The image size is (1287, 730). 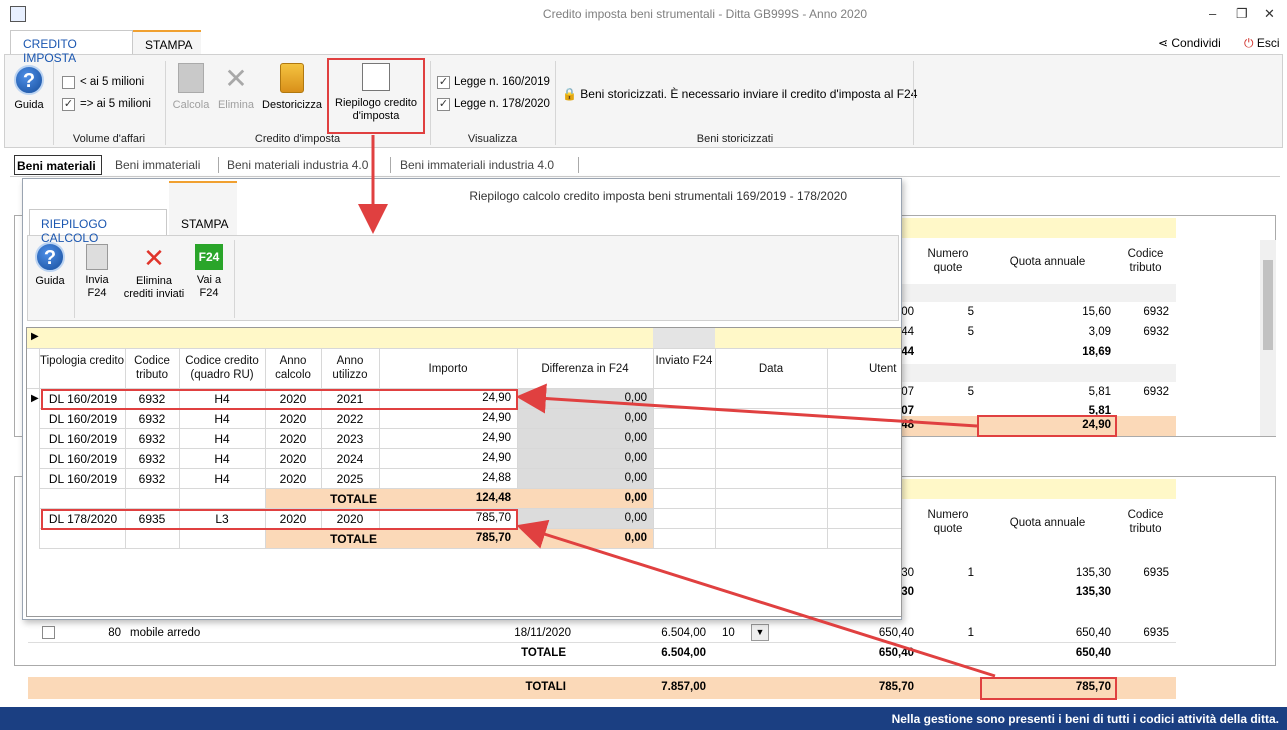 What do you see at coordinates (683, 687) in the screenshot?
I see `totali-imp: 7.857,00` at bounding box center [683, 687].